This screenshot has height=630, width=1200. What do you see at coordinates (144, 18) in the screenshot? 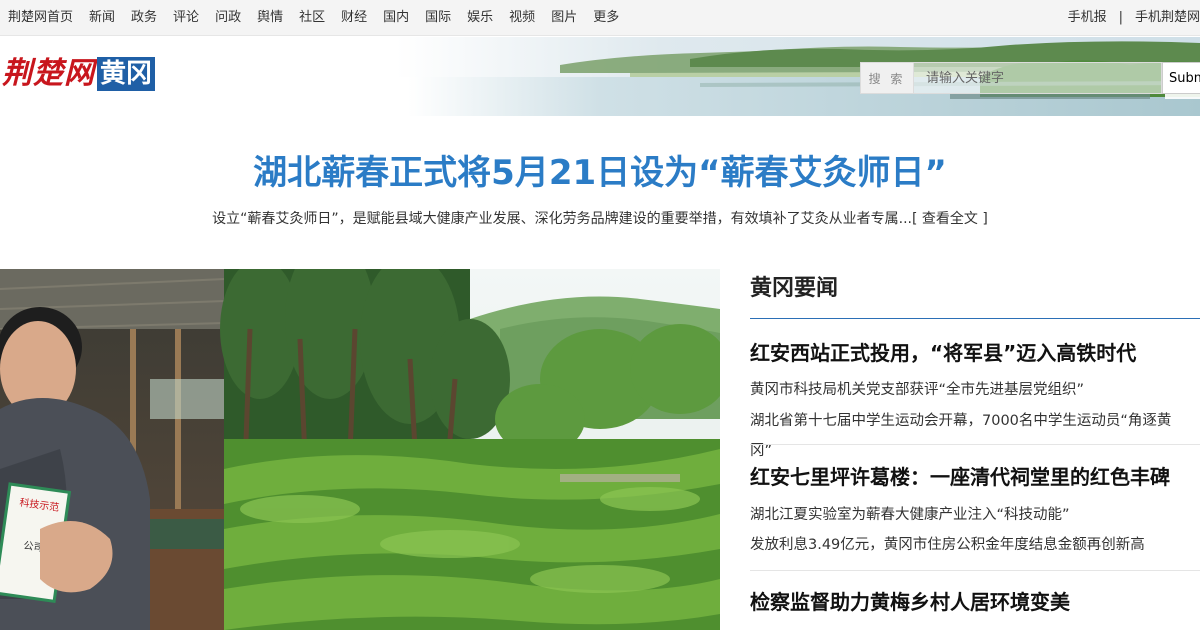
I see `nav-link-government: 政务` at bounding box center [144, 18].